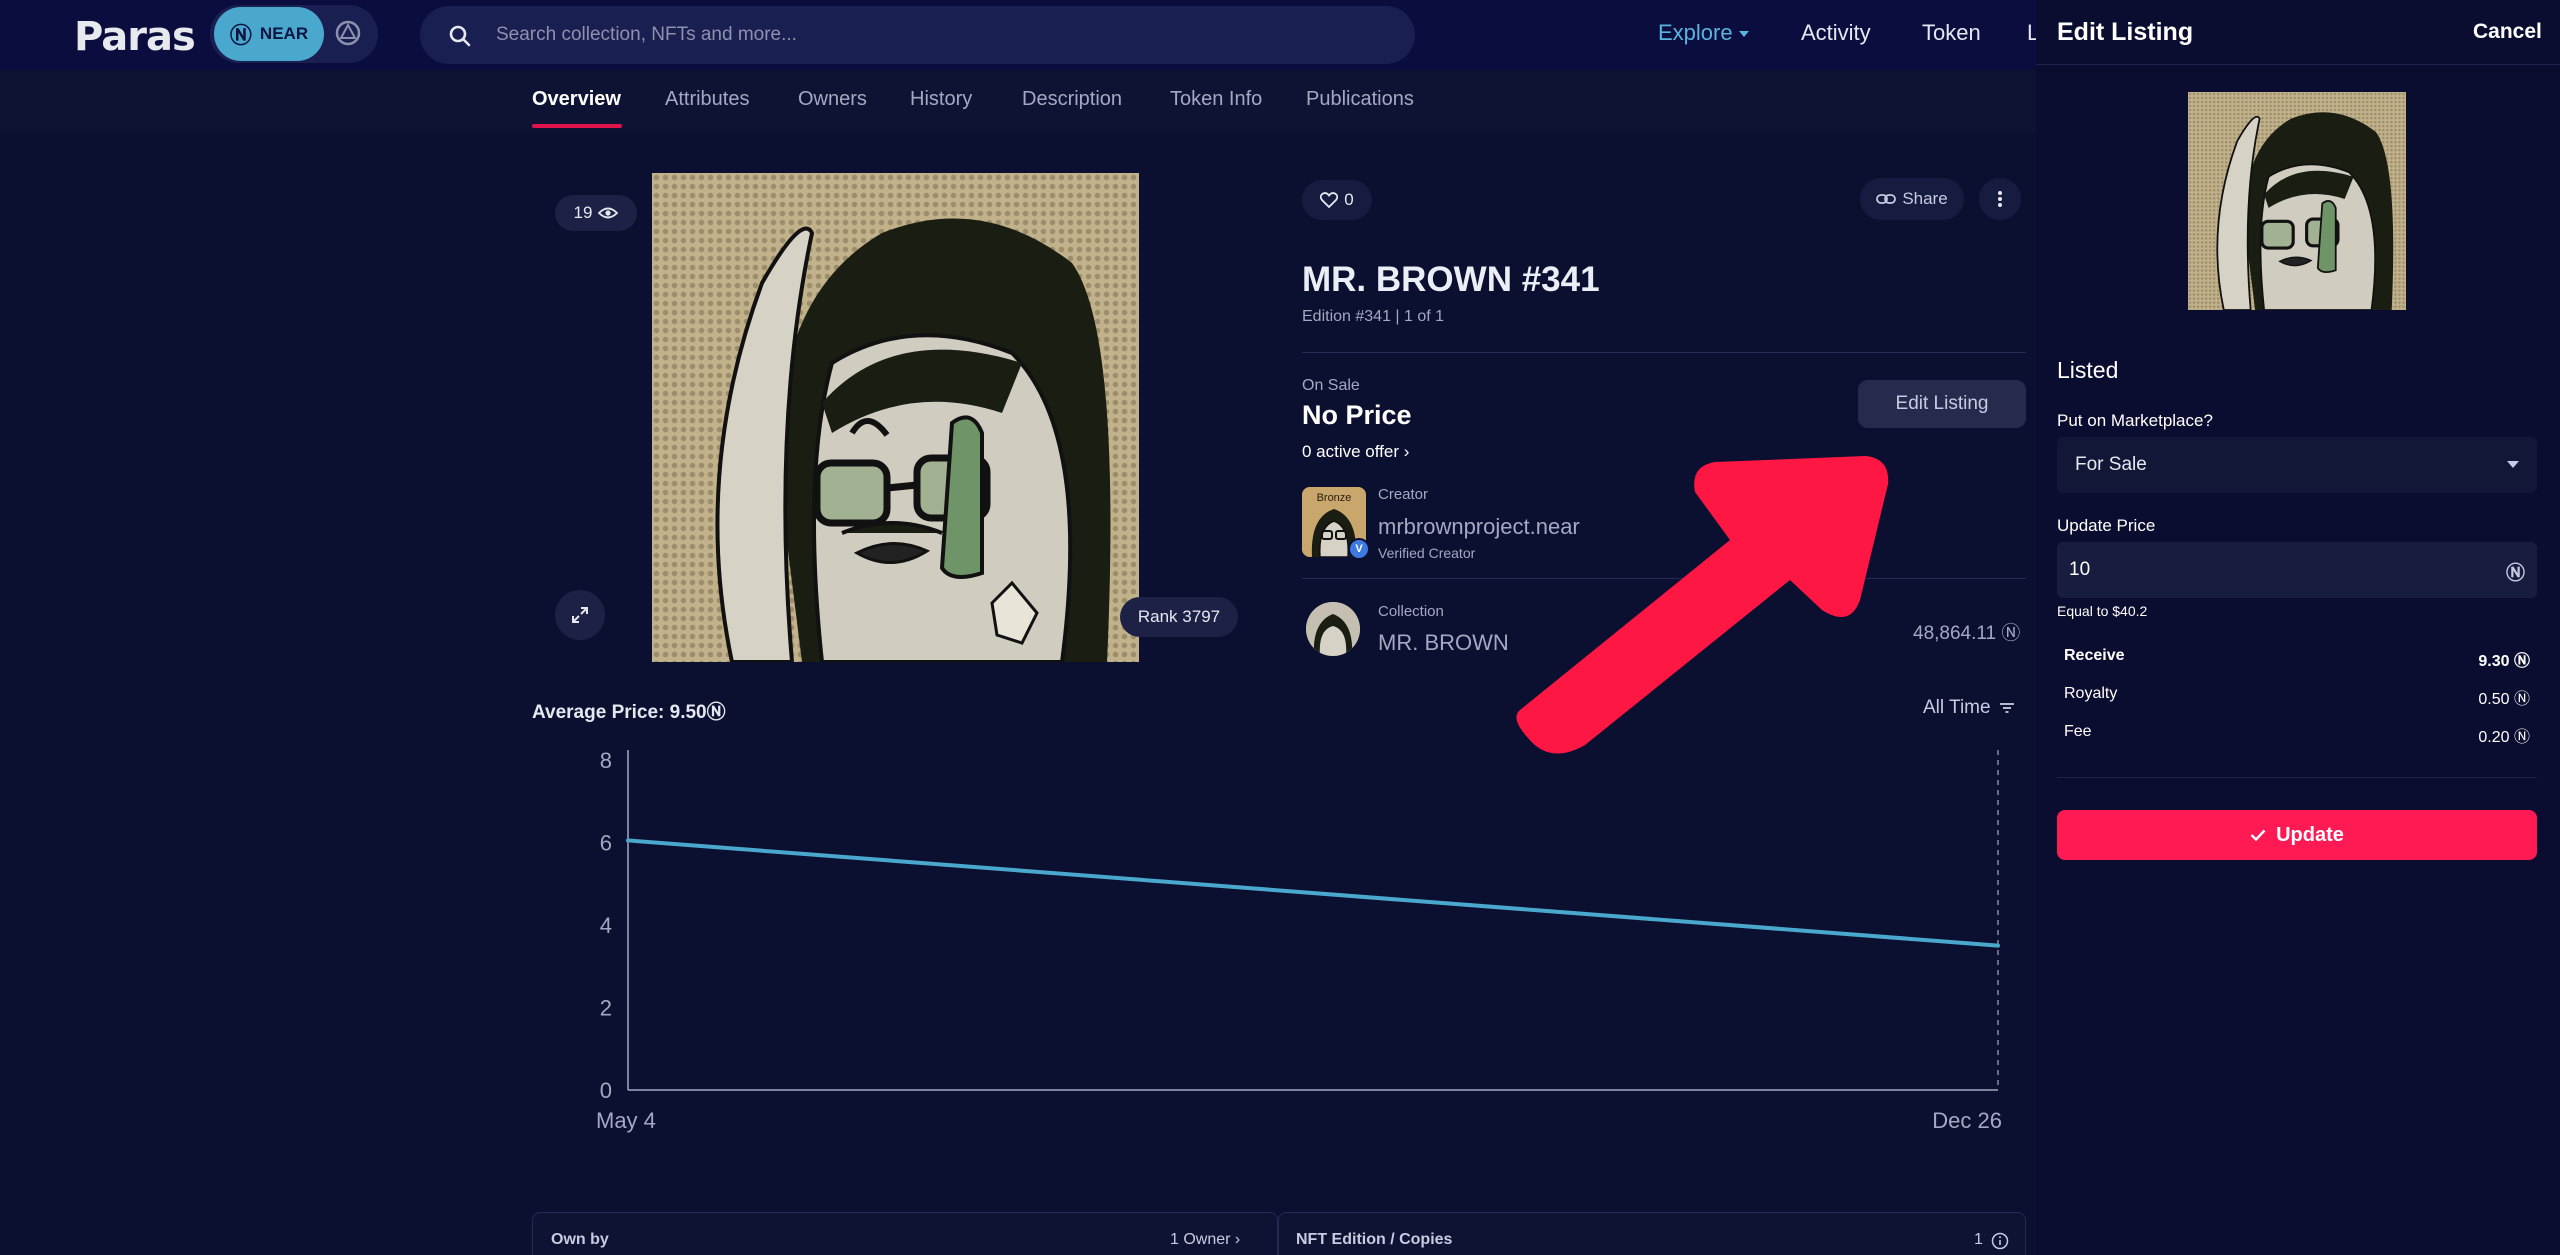  What do you see at coordinates (2269, 570) in the screenshot?
I see `price-input` at bounding box center [2269, 570].